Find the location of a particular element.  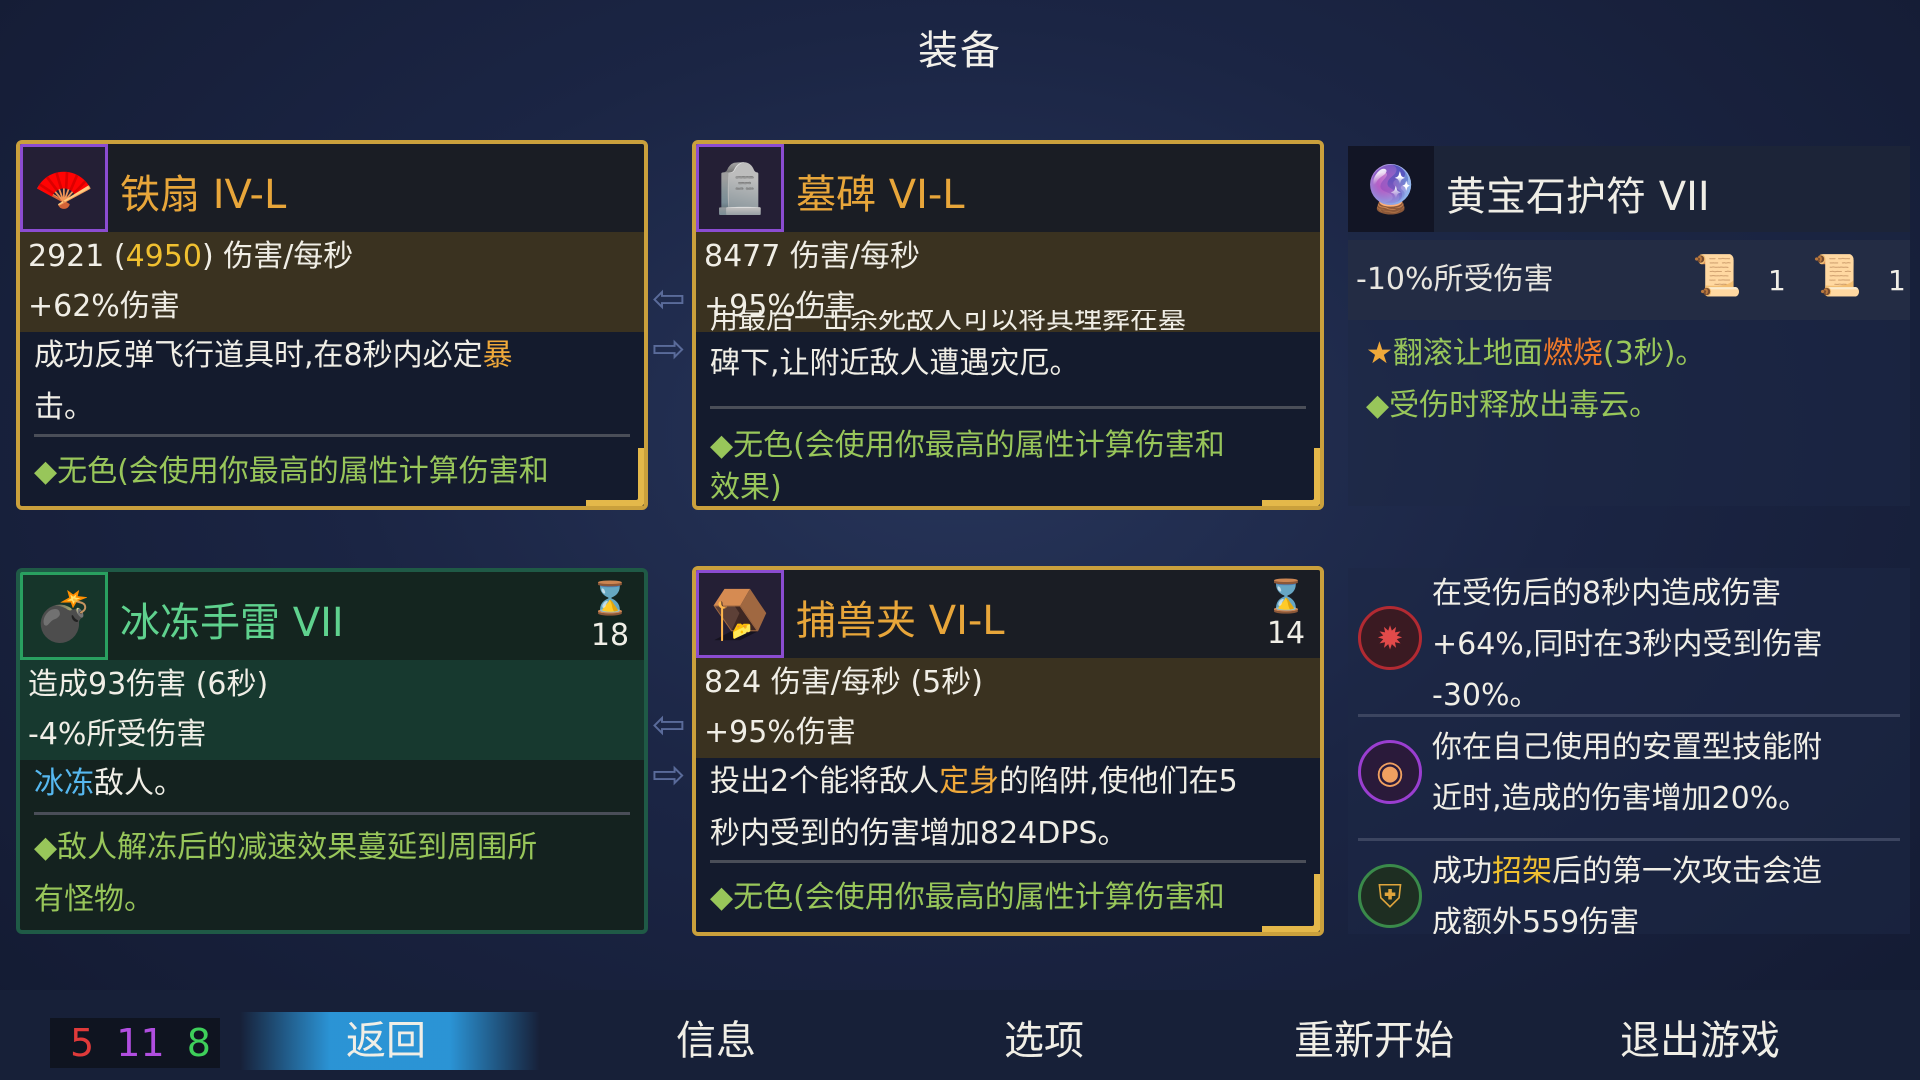

item-resist: -4%所受伤害 is located at coordinates (332, 735).